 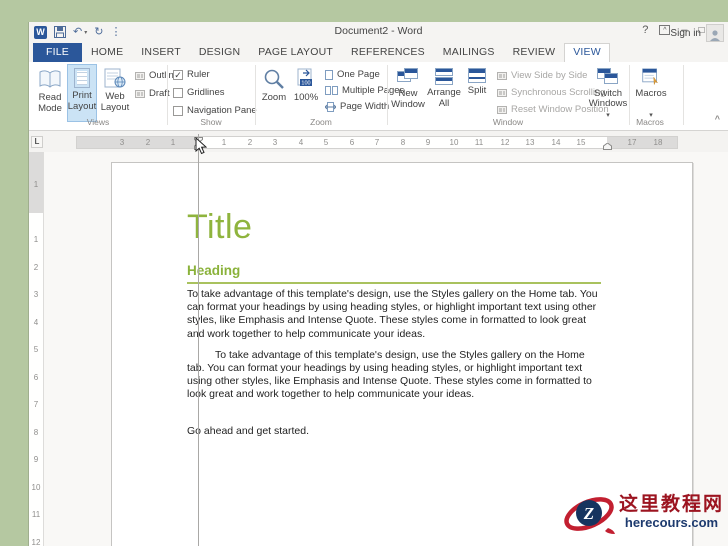 I want to click on print-layout-button: Print Layout, so click(x=82, y=93).